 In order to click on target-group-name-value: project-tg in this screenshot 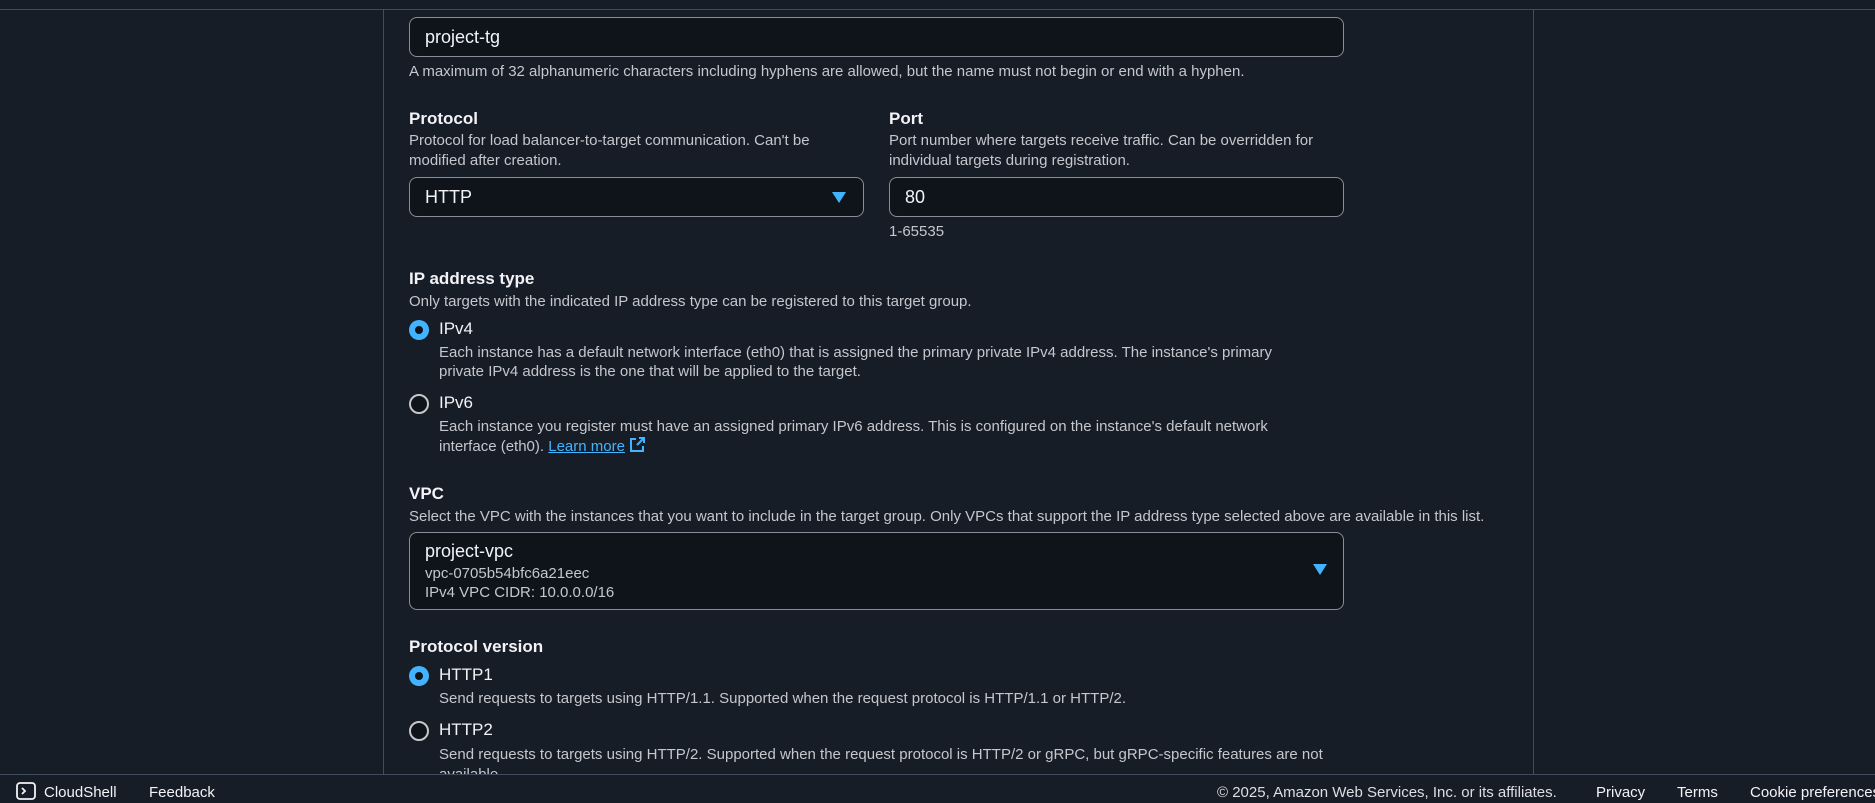, I will do `click(463, 37)`.